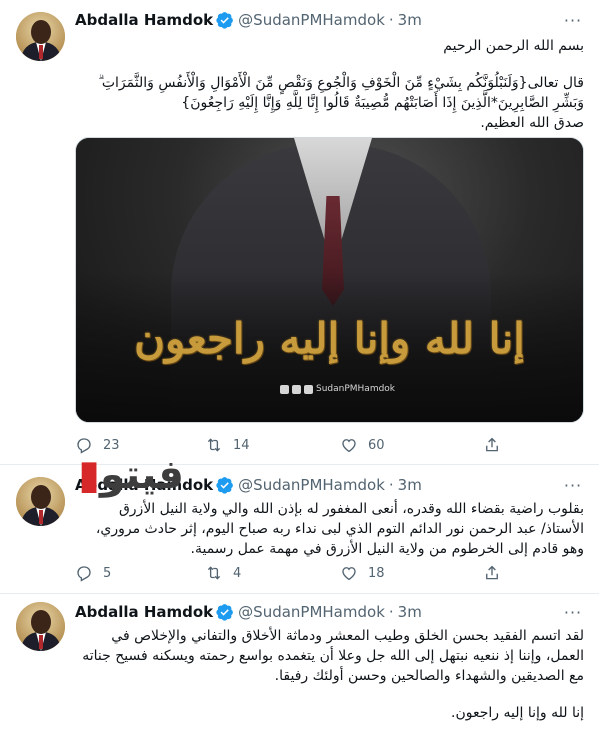 Image resolution: width=599 pixels, height=734 pixels. What do you see at coordinates (93, 573) in the screenshot?
I see `reply-button: 5` at bounding box center [93, 573].